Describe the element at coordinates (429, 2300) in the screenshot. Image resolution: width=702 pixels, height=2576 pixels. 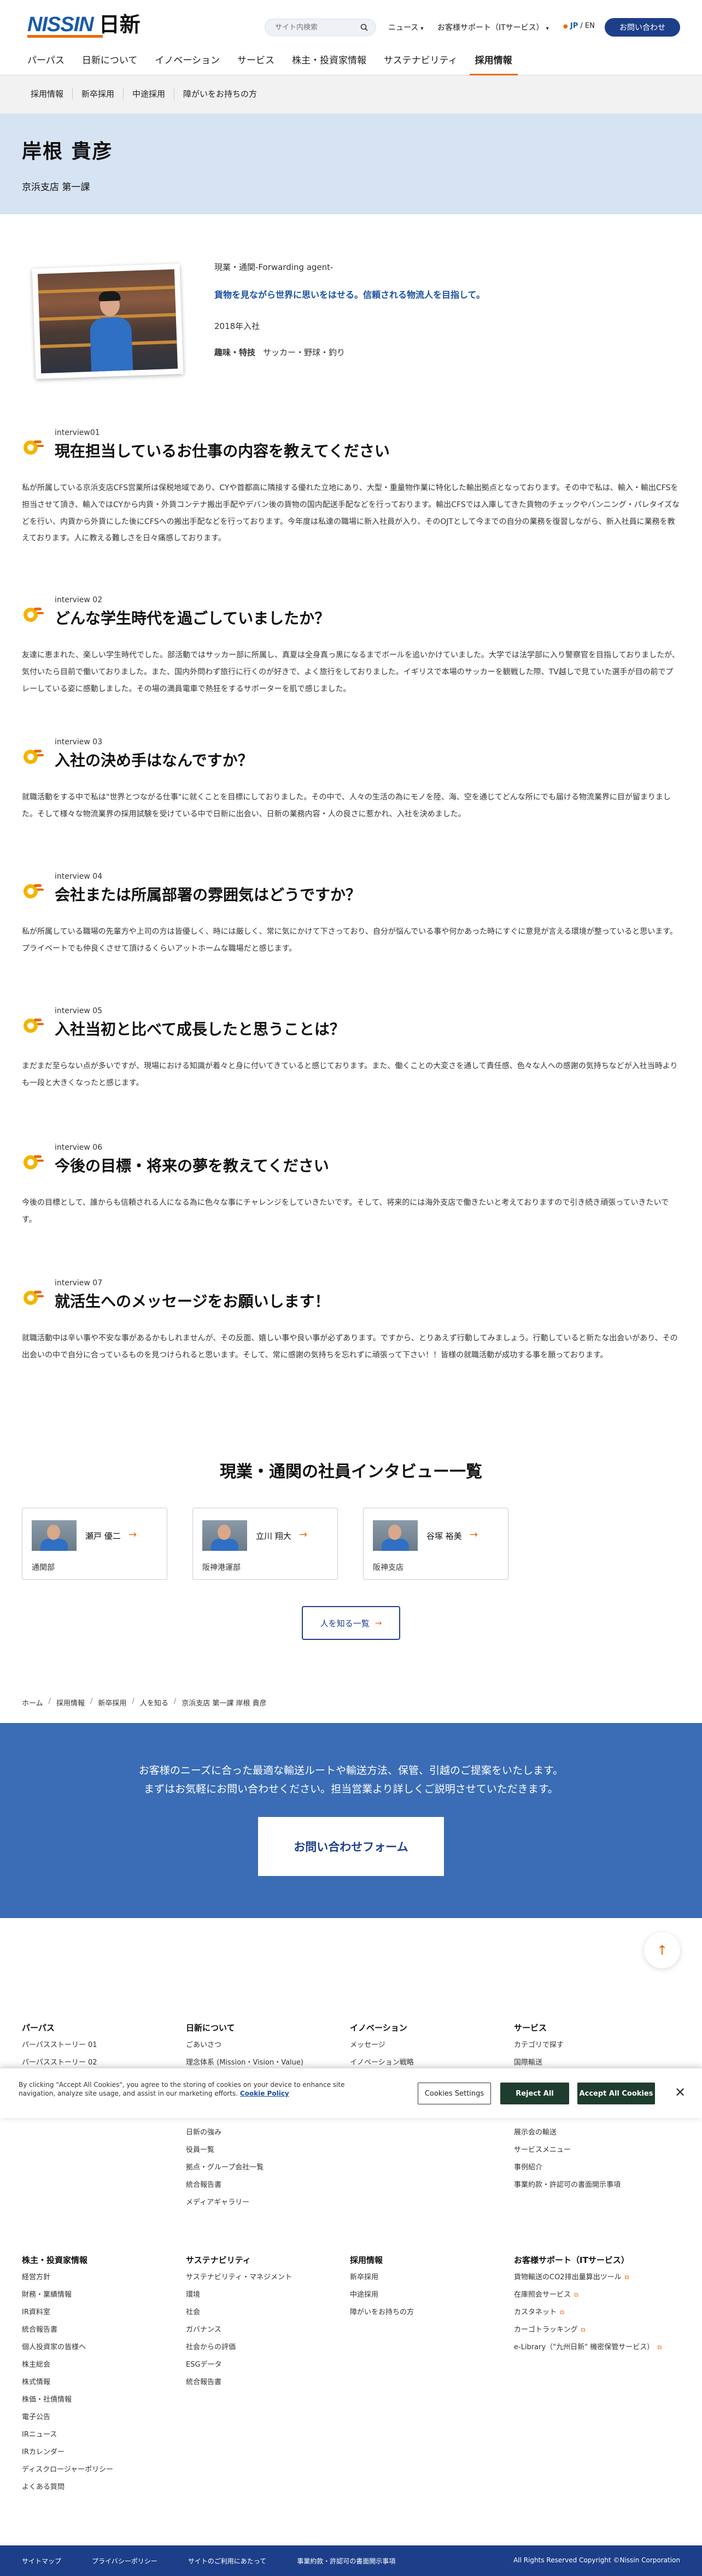
I see `footer-link: 中途採用` at that location.